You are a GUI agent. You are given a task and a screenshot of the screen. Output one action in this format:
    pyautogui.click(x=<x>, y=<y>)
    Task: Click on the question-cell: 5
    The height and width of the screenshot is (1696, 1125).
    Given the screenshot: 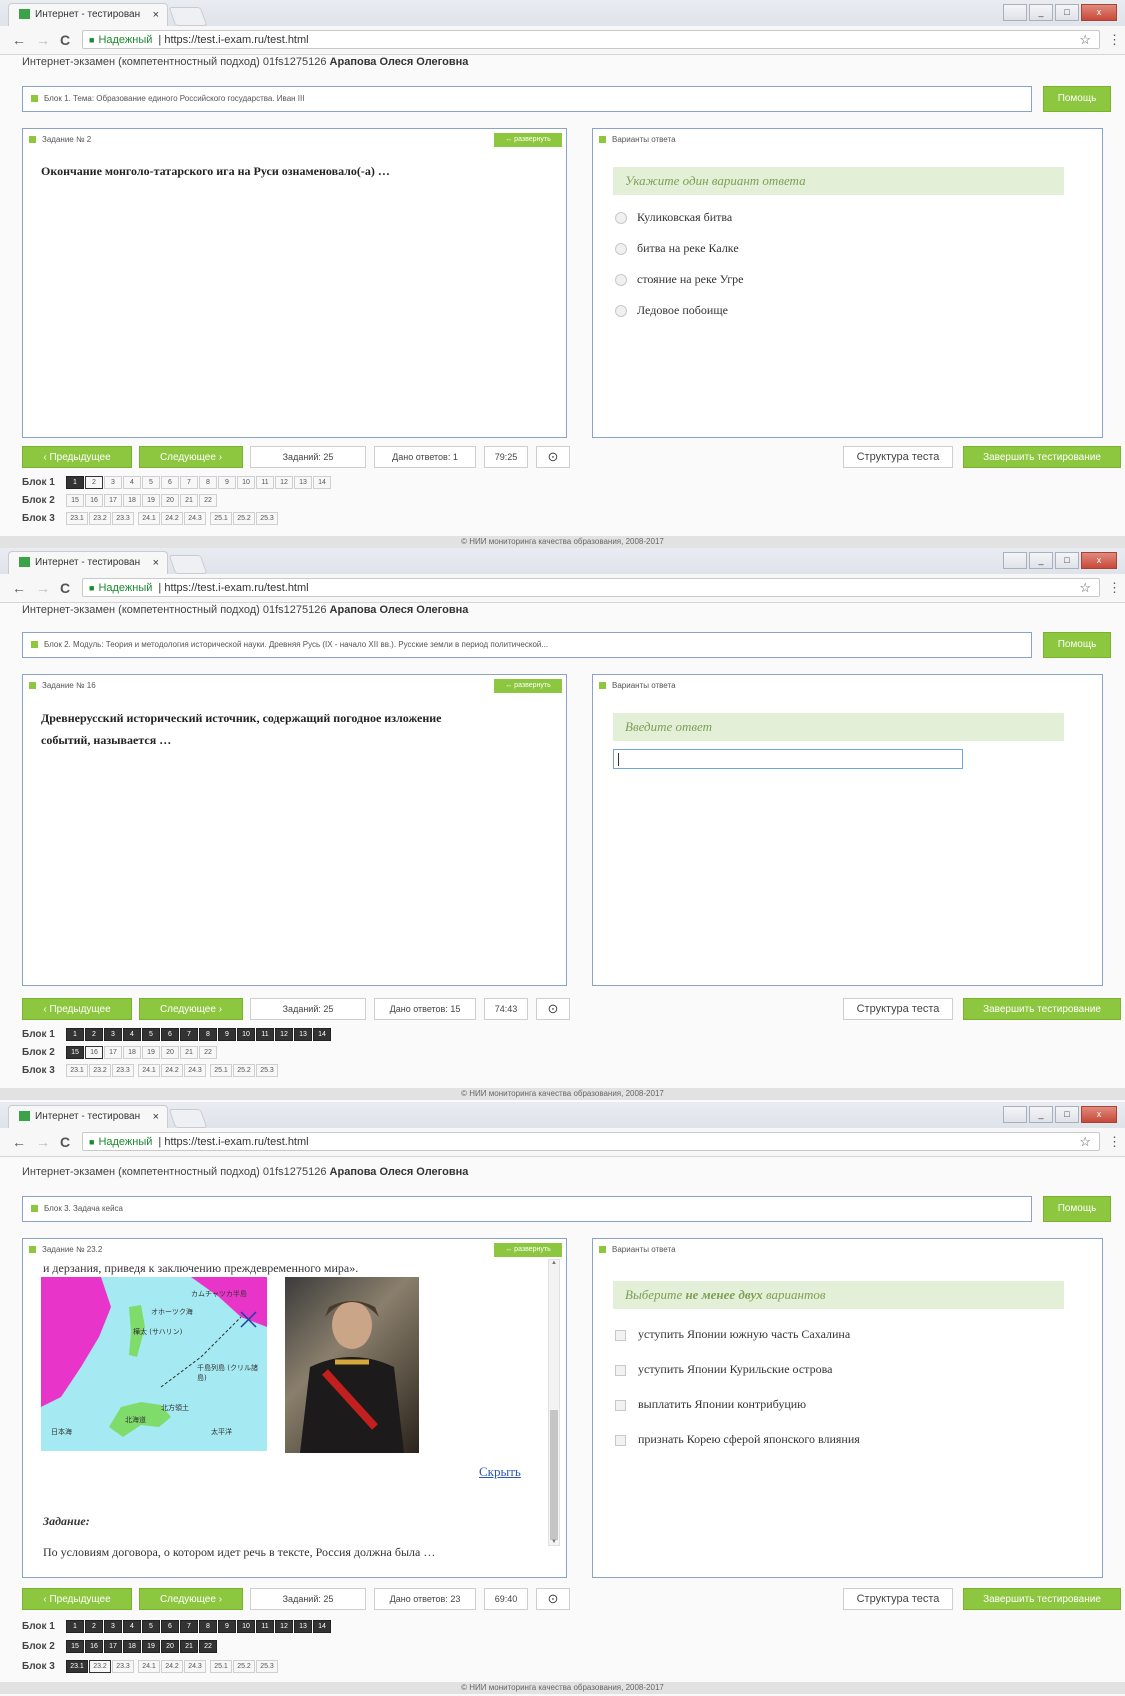 What is the action you would take?
    pyautogui.click(x=151, y=1034)
    